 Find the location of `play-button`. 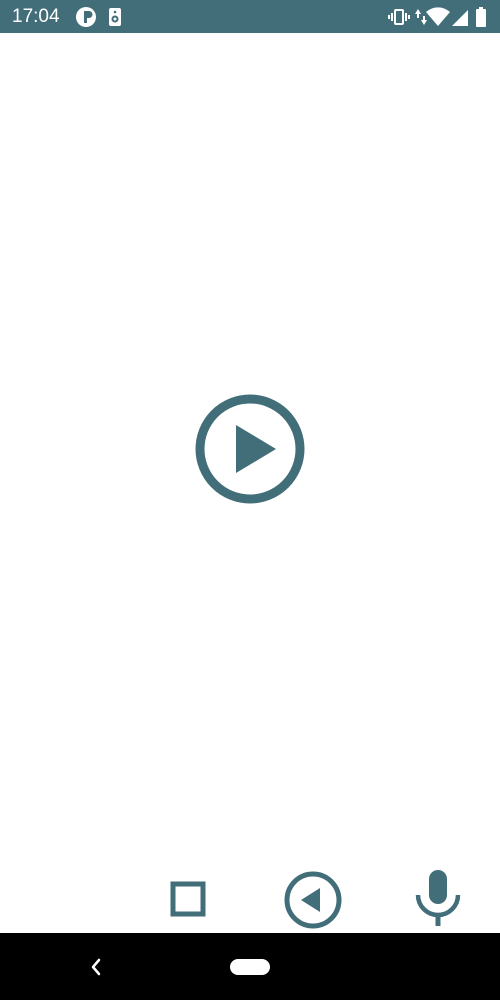

play-button is located at coordinates (250, 449).